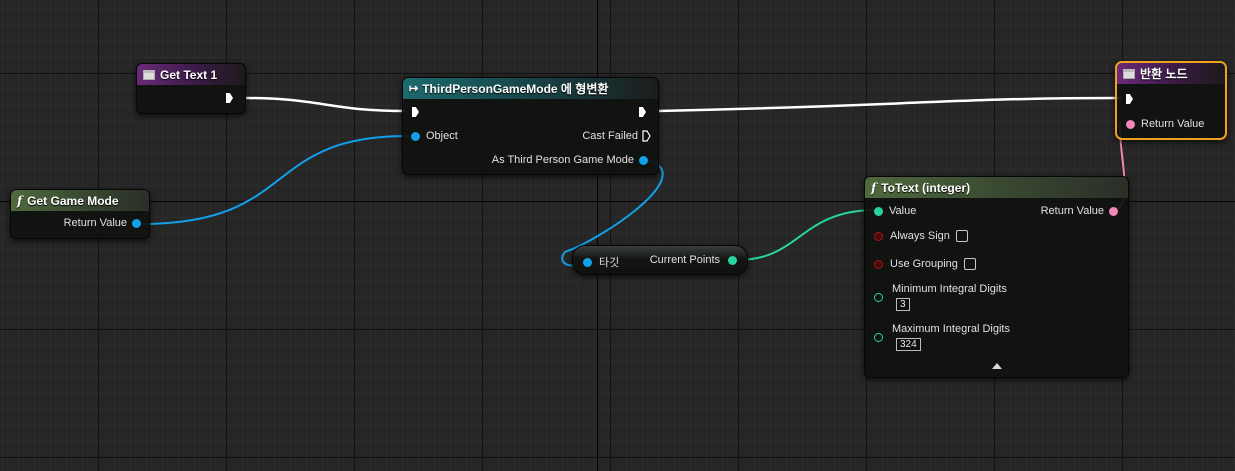 This screenshot has height=471, width=1235. I want to click on cast-failed-row: Cast Failed, so click(616, 136).